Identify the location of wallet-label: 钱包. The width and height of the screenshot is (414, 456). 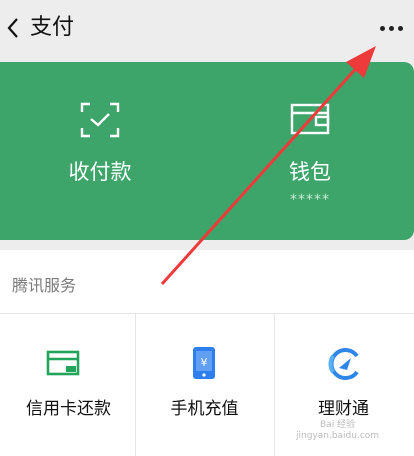
(310, 172).